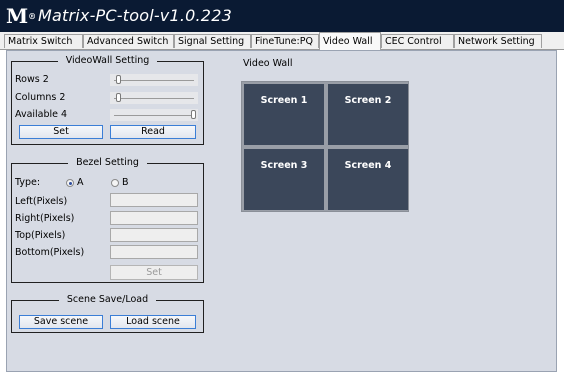 This screenshot has height=376, width=564. I want to click on available-value: 4, so click(64, 114).